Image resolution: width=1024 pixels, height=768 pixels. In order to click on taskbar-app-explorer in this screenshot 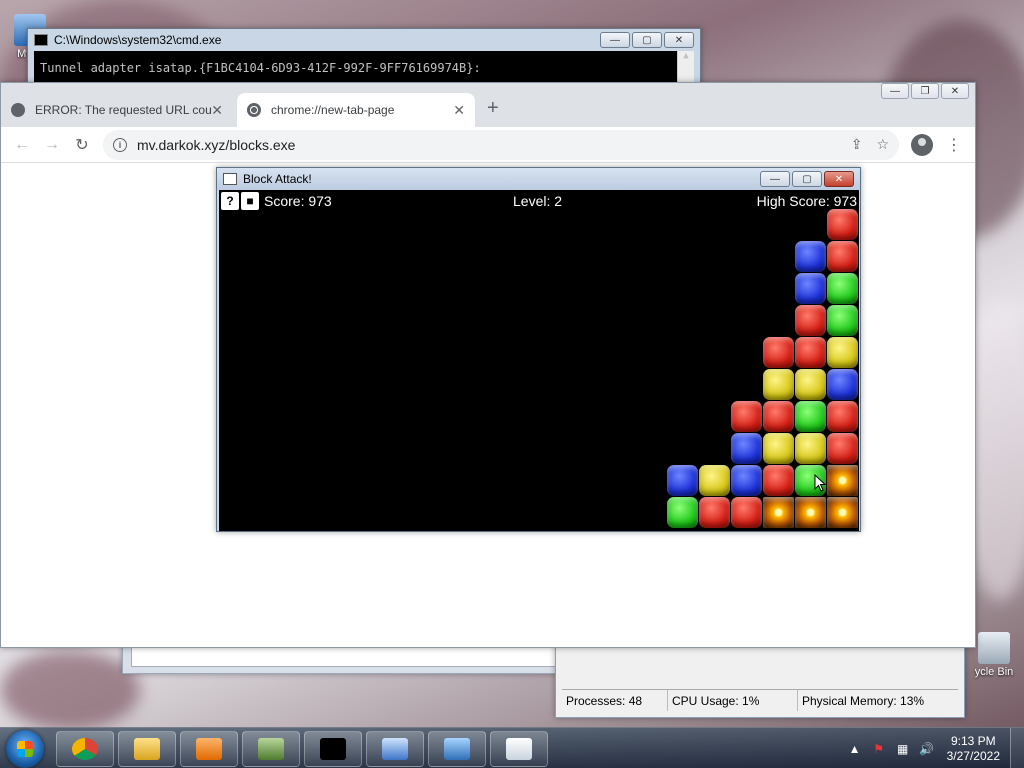, I will do `click(147, 749)`.